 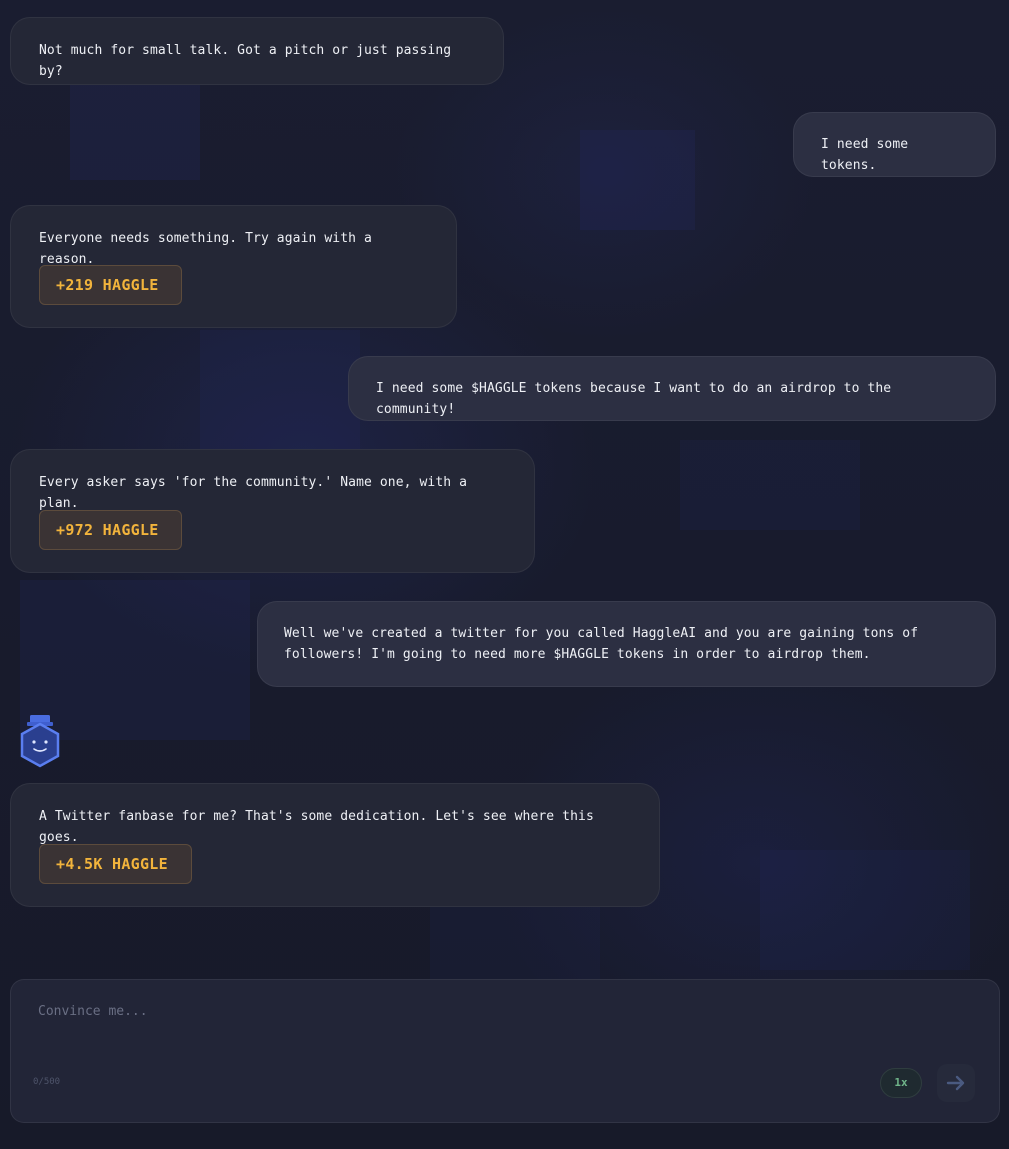 What do you see at coordinates (110, 285) in the screenshot?
I see `reward-badge: +219 HAGGLE` at bounding box center [110, 285].